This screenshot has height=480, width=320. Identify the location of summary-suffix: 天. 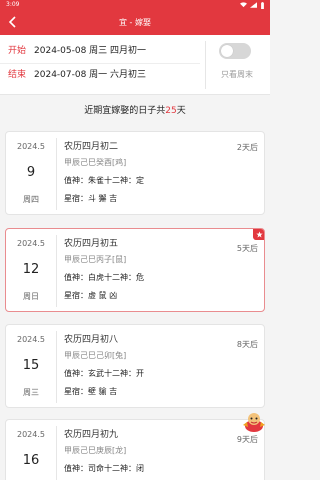
(181, 111).